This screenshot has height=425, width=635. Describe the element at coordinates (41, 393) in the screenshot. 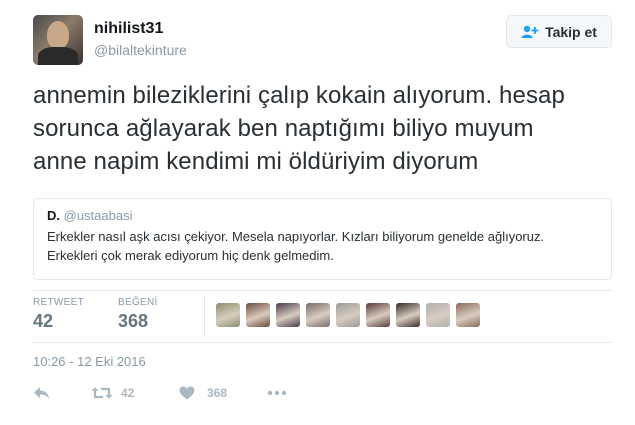

I see `reply-icon` at that location.